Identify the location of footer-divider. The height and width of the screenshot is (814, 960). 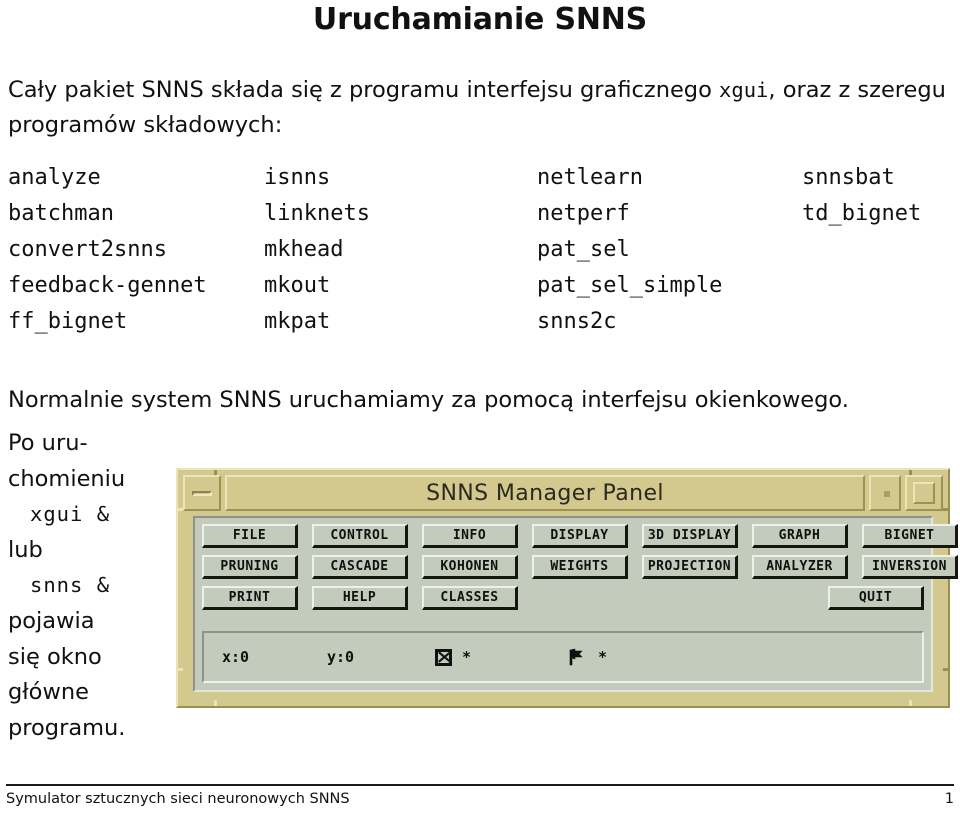
(480, 785).